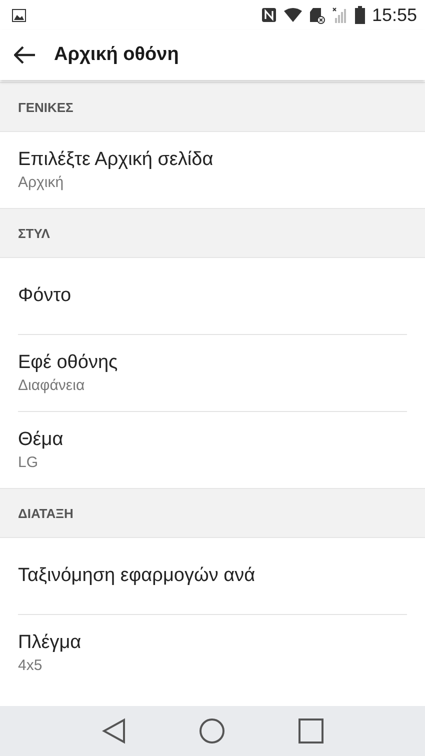  What do you see at coordinates (212, 450) in the screenshot?
I see `settings-item: Θέμα LG` at bounding box center [212, 450].